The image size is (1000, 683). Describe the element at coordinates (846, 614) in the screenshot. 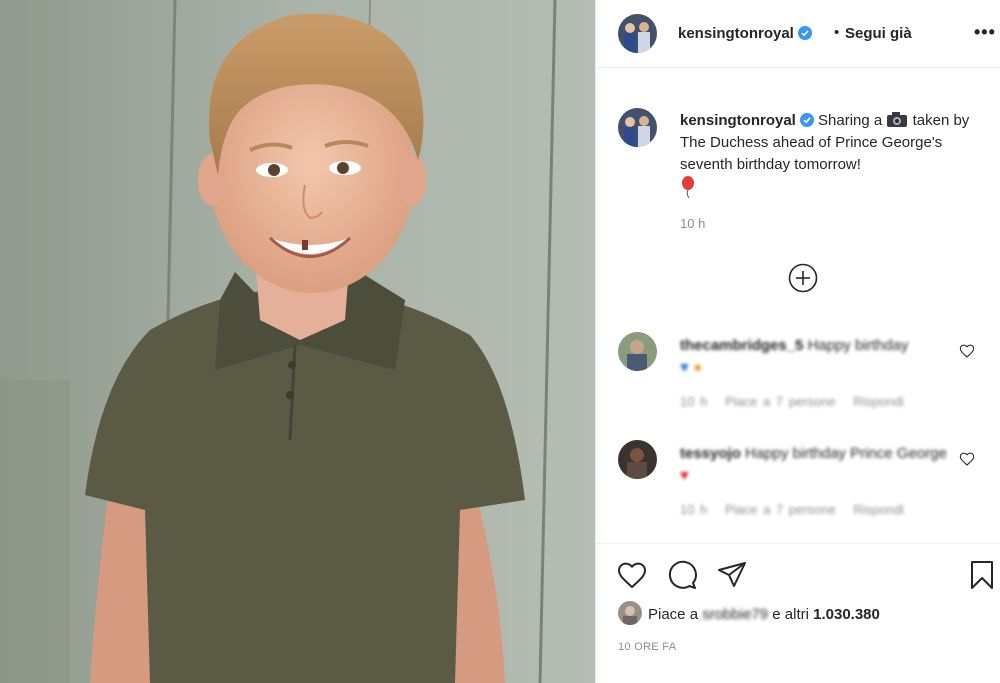

I see `likes-count: 1.030.380` at that location.